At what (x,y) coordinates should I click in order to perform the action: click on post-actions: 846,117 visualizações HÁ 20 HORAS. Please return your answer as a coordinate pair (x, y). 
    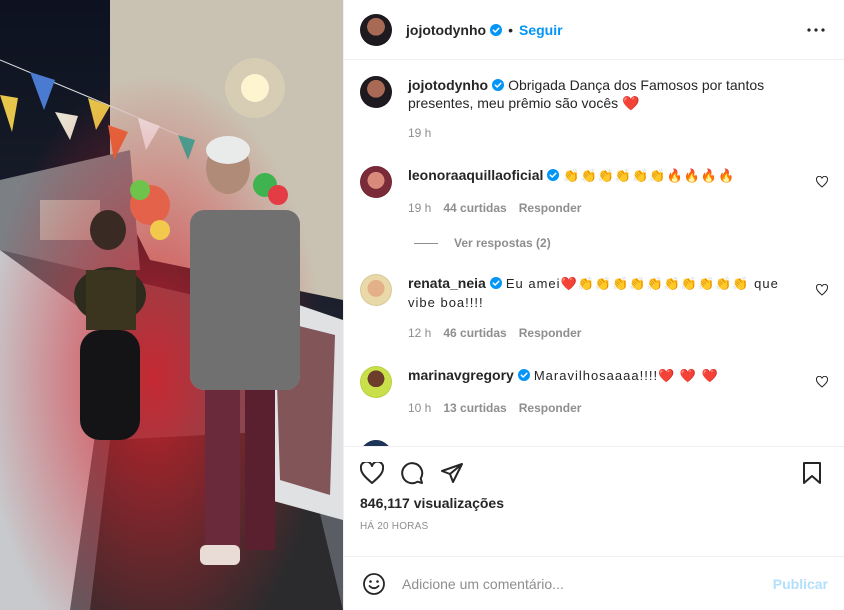
    Looking at the image, I should click on (594, 501).